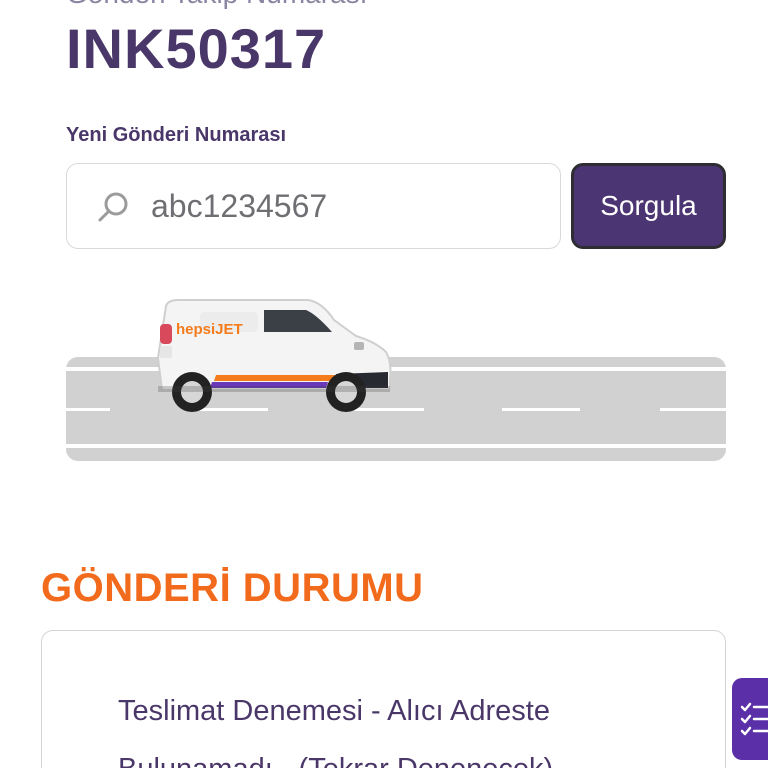 This screenshot has height=768, width=768. I want to click on new-shipment-label: Yeni Gönderi Numarası, so click(176, 135).